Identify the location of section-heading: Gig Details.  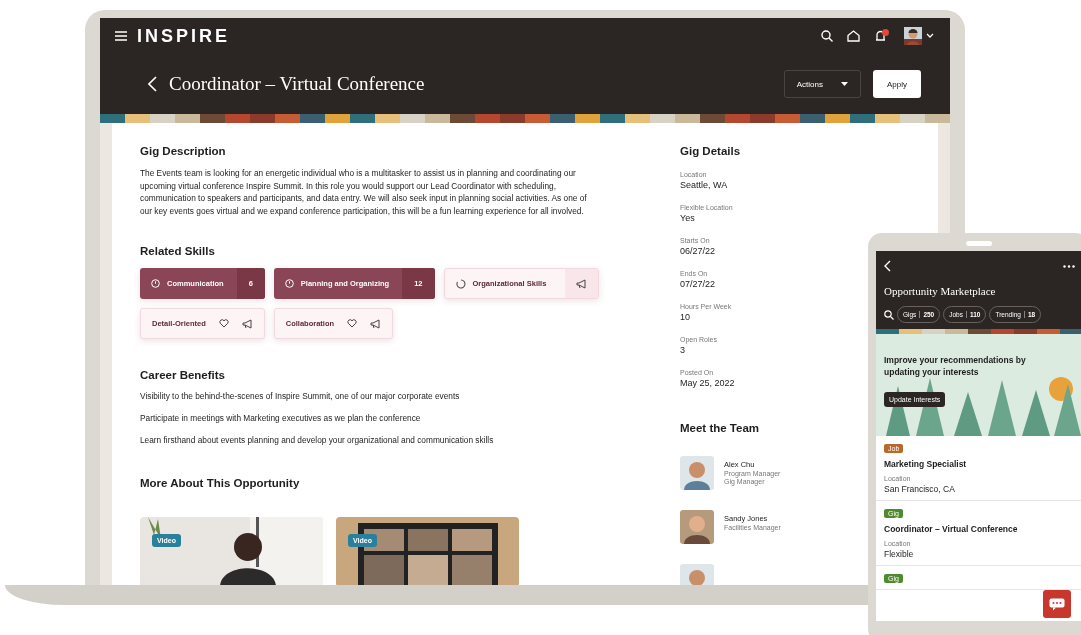
(711, 151).